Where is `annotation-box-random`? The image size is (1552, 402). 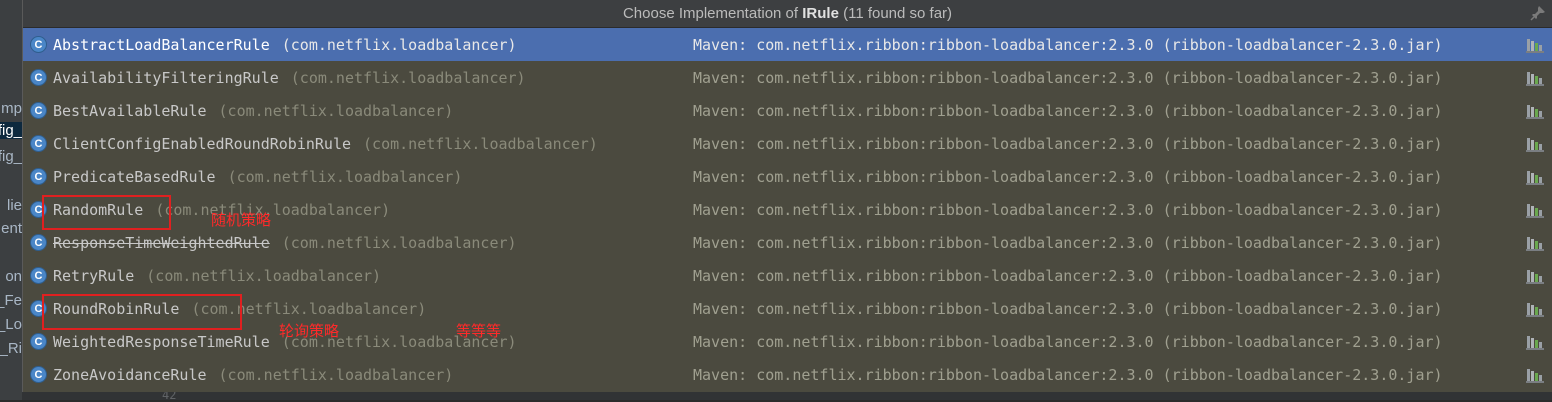
annotation-box-random is located at coordinates (106, 212).